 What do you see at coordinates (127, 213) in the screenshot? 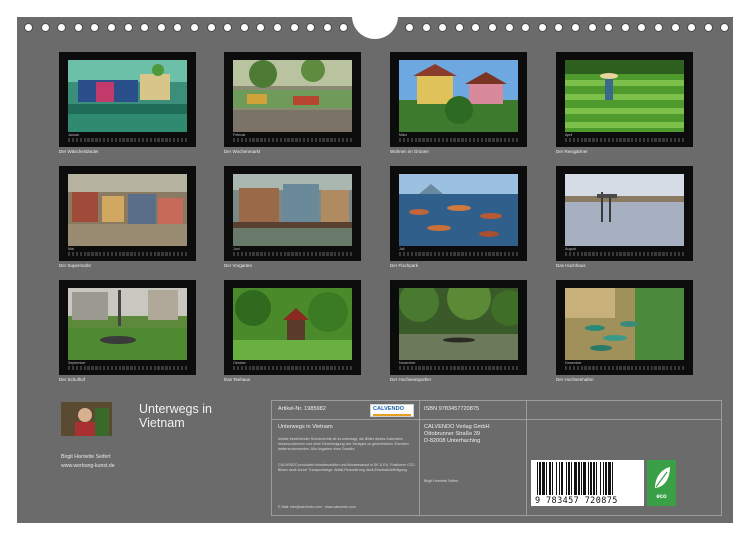
I see `photo-frame: Mai` at bounding box center [127, 213].